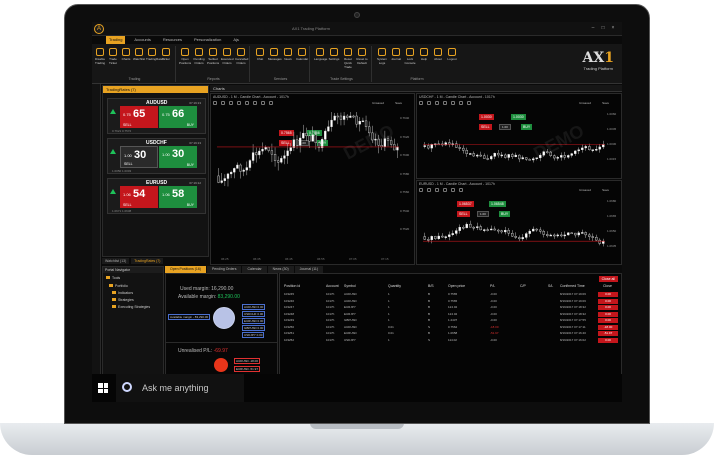 This screenshot has width=714, height=455. I want to click on tab-tradingrates: TradingRates (7), so click(147, 261).